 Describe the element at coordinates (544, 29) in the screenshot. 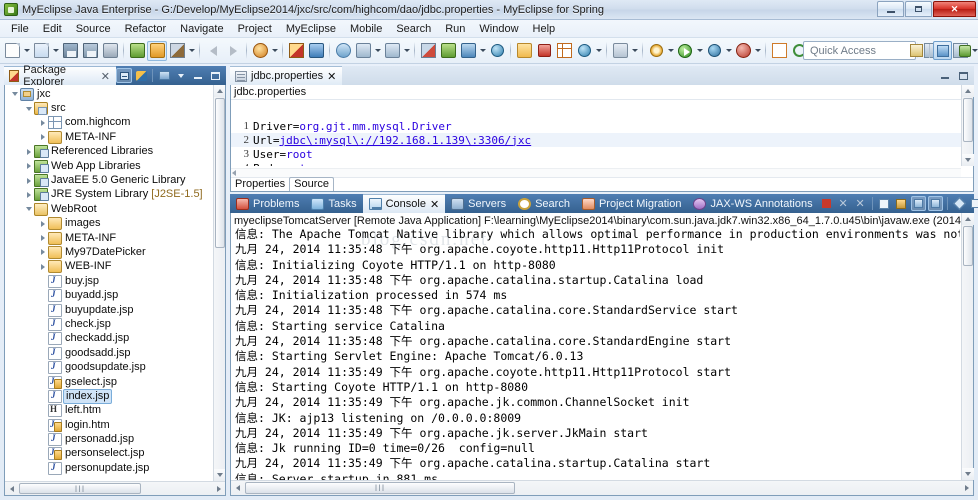

I see `menu-help: Help` at that location.